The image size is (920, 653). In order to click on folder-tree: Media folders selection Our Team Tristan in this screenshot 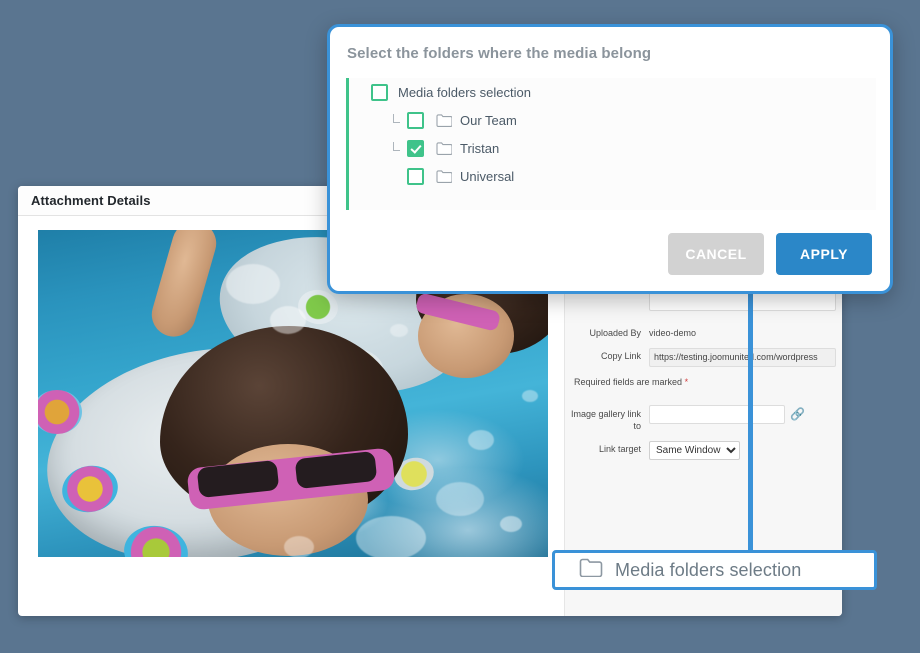, I will do `click(611, 144)`.